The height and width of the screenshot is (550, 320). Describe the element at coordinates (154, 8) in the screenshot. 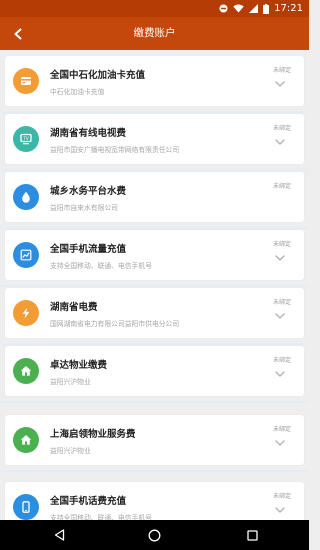

I see `status-bar: 17:21` at that location.